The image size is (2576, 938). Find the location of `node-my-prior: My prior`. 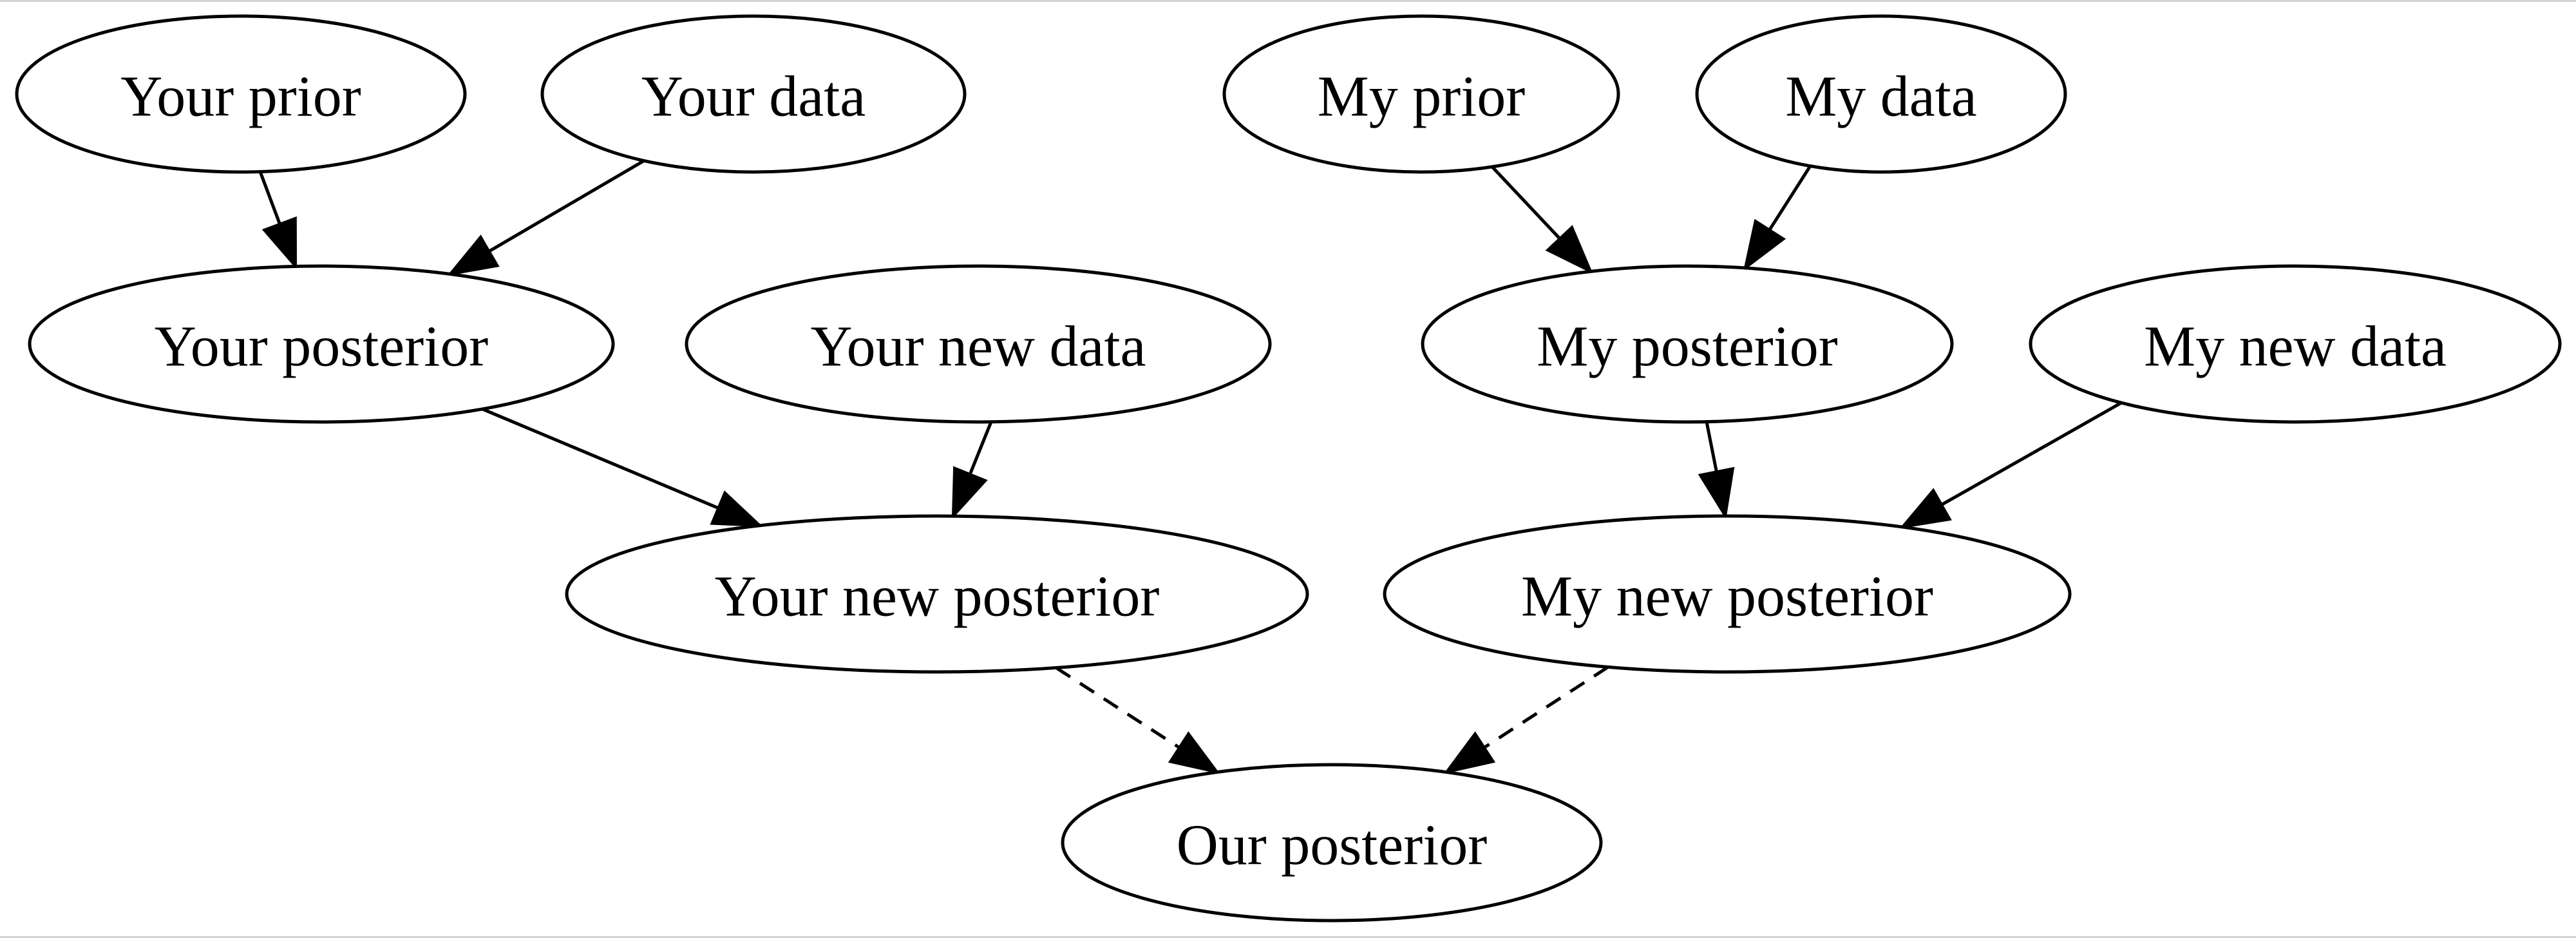

node-my-prior: My prior is located at coordinates (1421, 94).